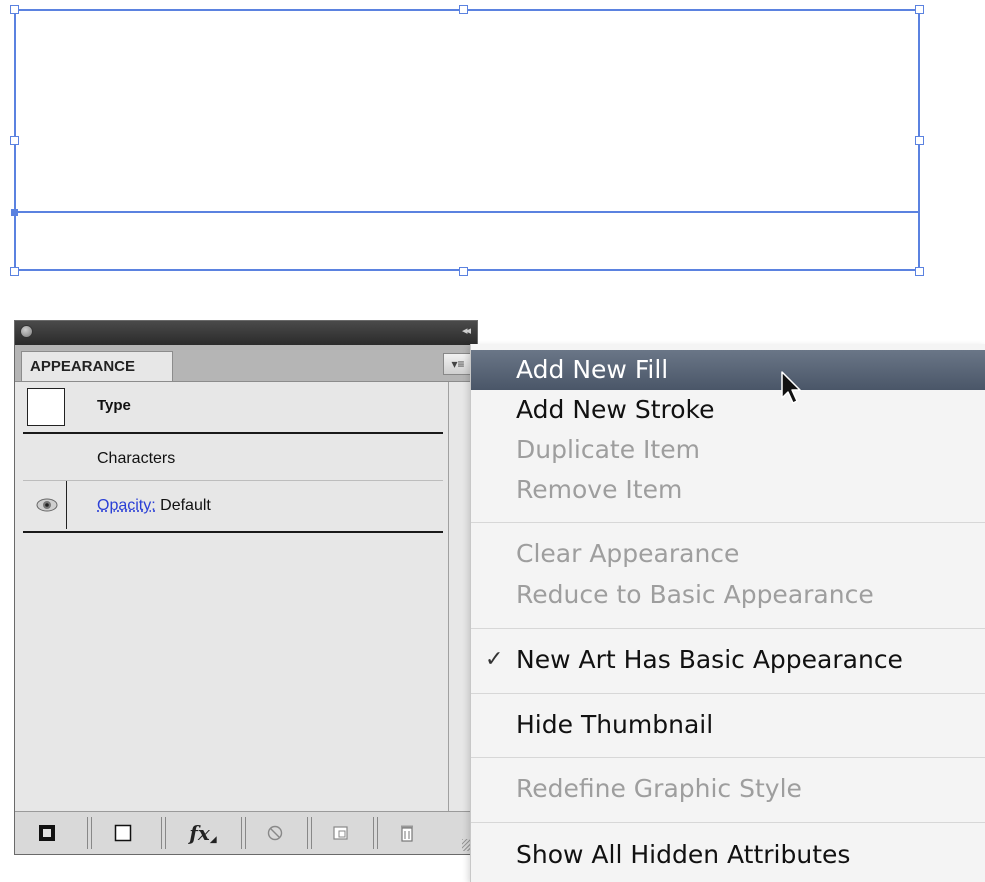 The width and height of the screenshot is (985, 882). Describe the element at coordinates (728, 595) in the screenshot. I see `menu-item-reduce-to-basic-appearance: Reduce to Basic Appearance` at that location.